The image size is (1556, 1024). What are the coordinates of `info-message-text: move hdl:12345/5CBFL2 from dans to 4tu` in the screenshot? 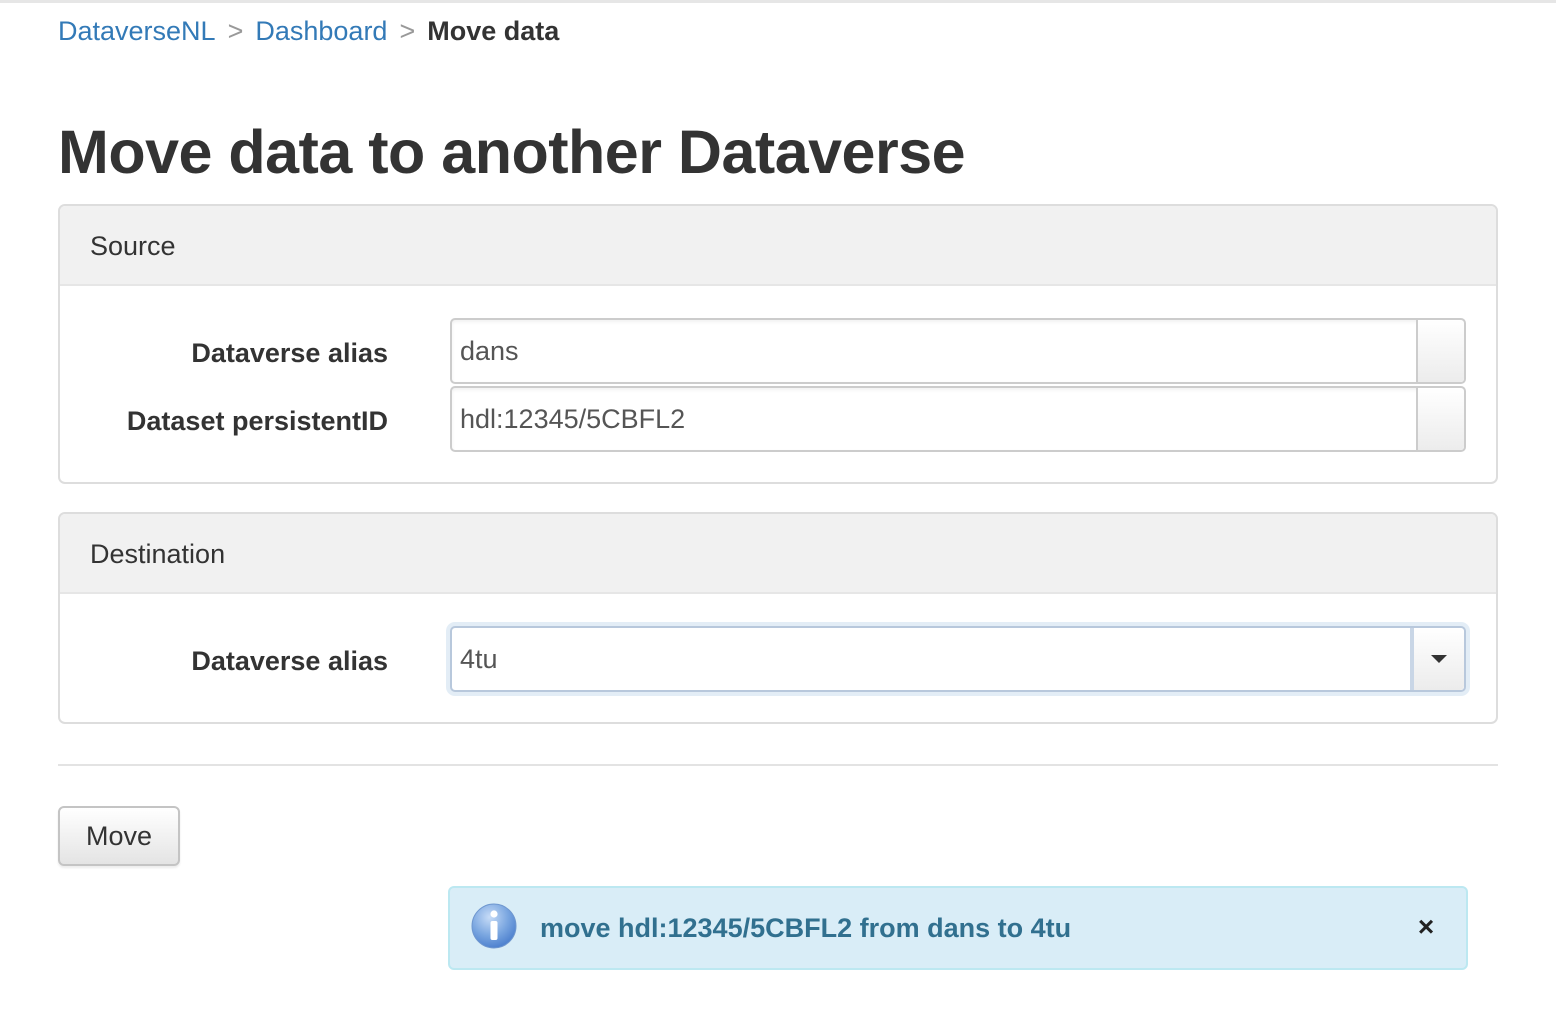 It's located at (806, 928).